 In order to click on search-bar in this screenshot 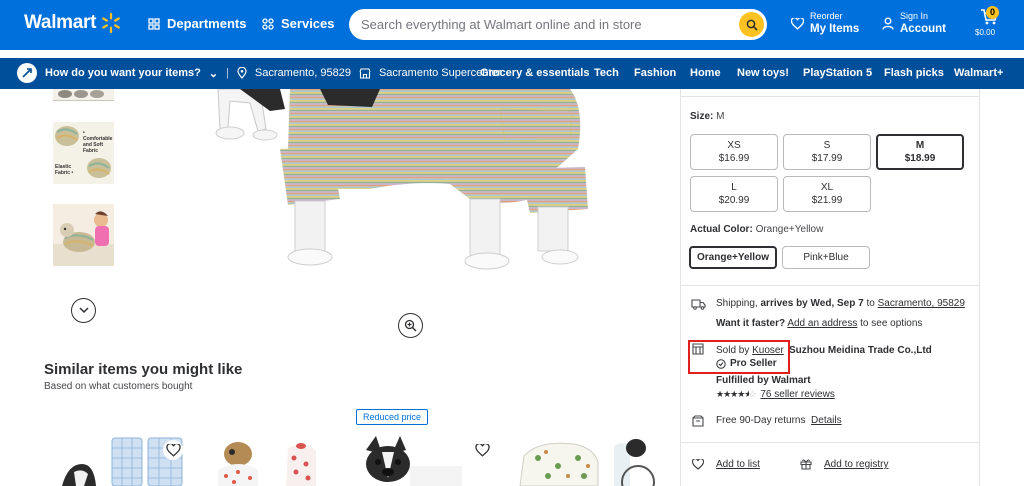, I will do `click(558, 24)`.